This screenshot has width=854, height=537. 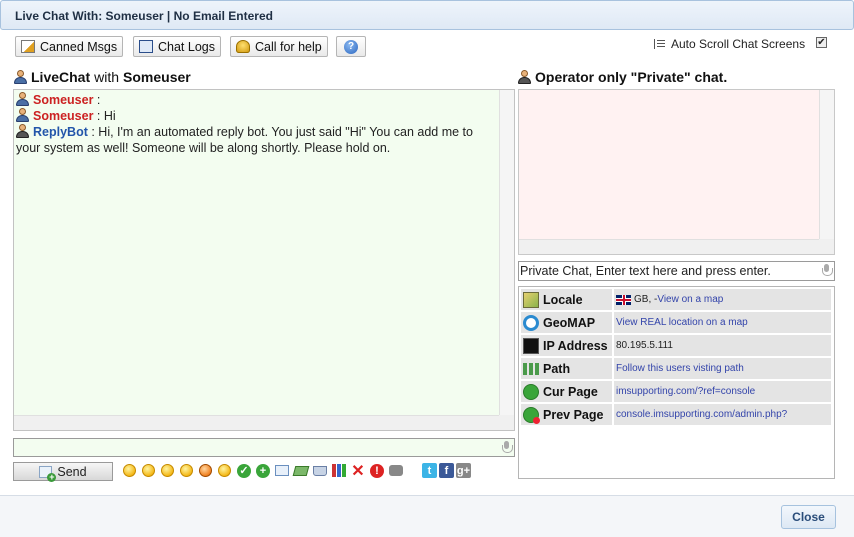 I want to click on help-button: ?, so click(x=351, y=46).